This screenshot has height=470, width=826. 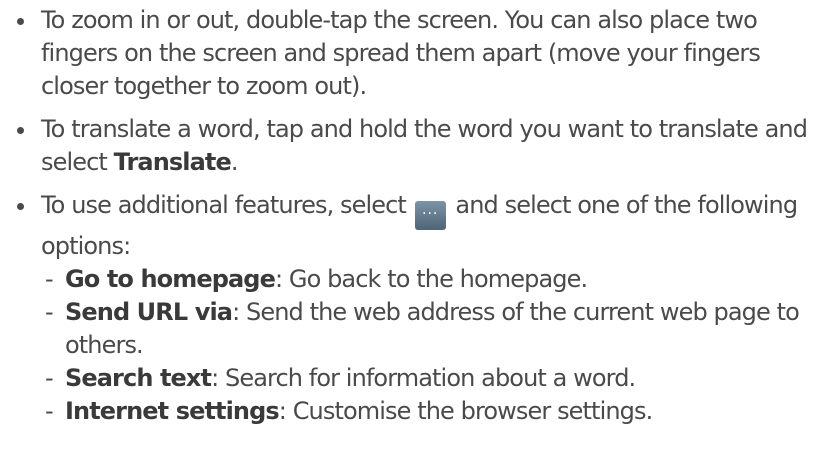 I want to click on translate-option-label: Translate, so click(x=172, y=162).